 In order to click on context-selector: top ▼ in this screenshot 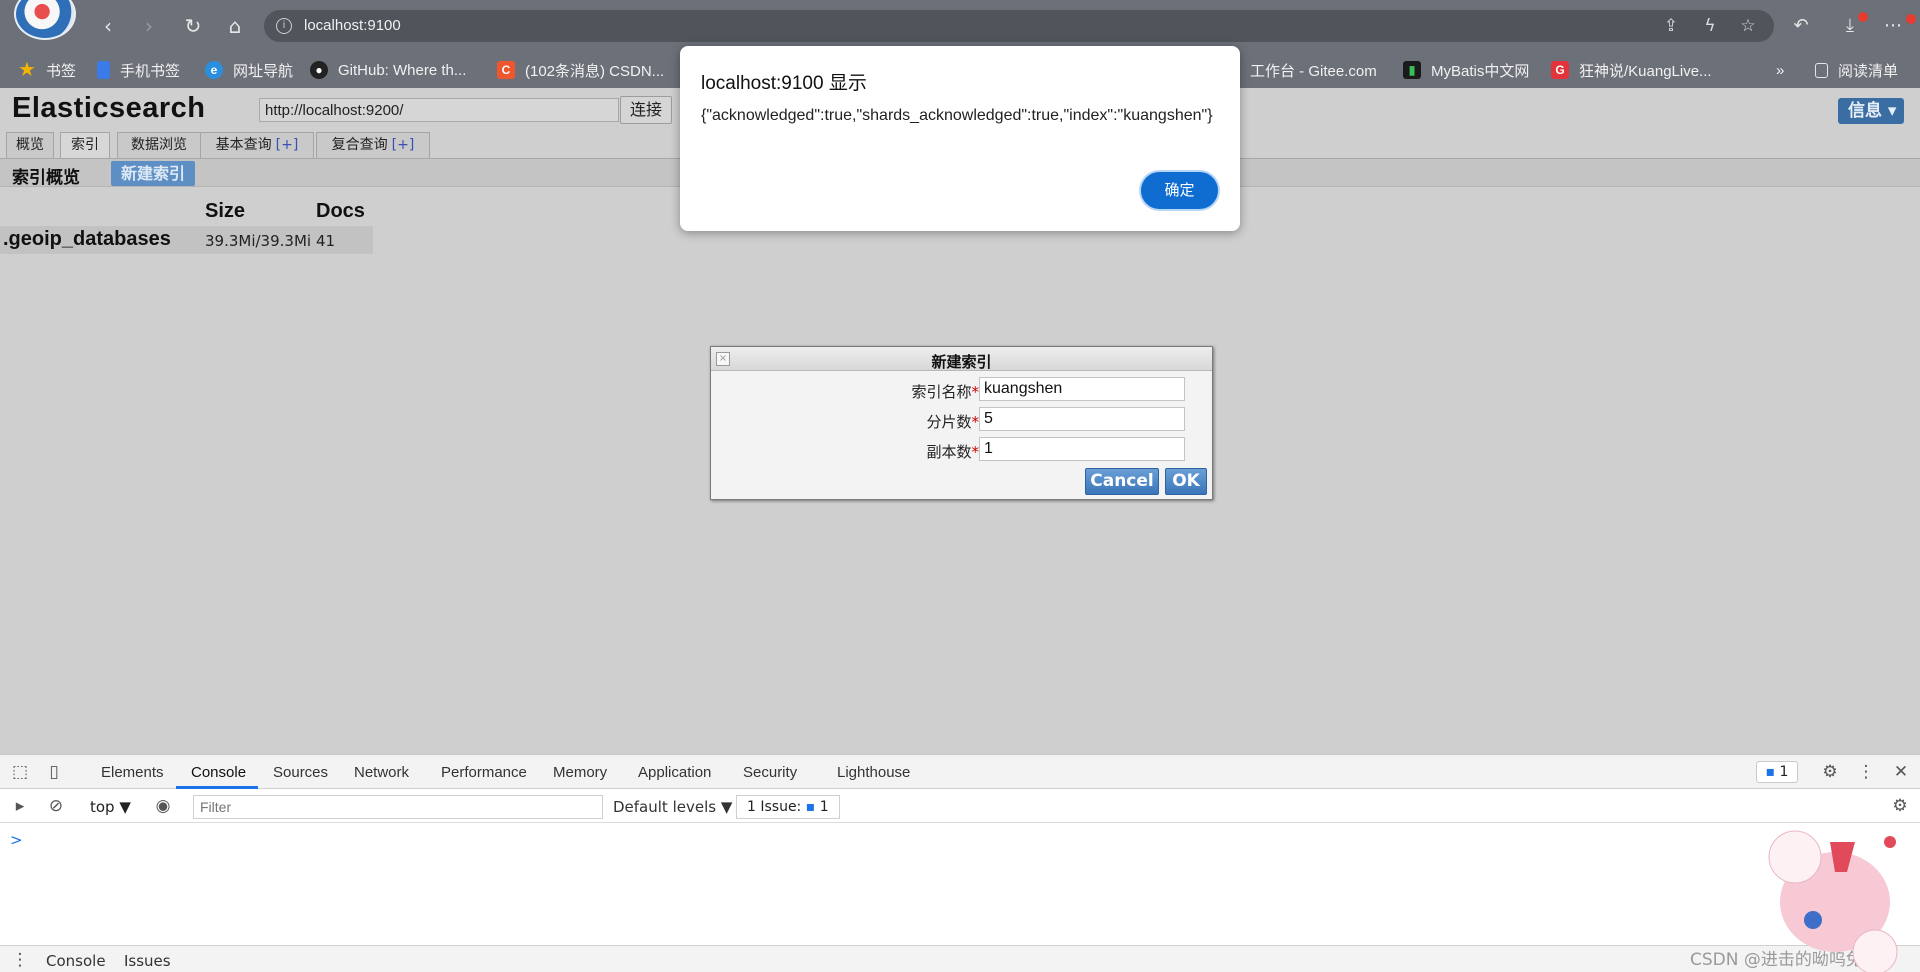, I will do `click(110, 807)`.